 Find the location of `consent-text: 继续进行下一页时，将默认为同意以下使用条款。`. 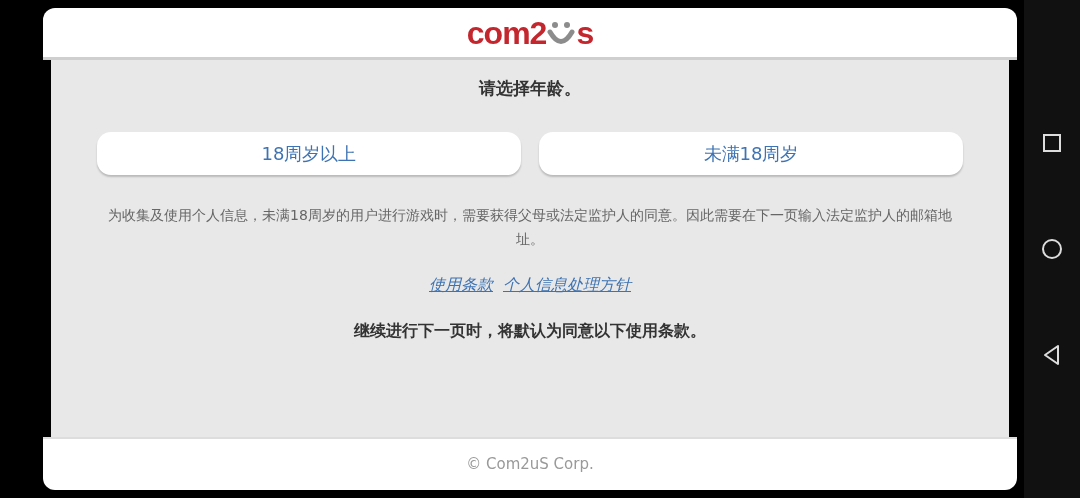

consent-text: 继续进行下一页时，将默认为同意以下使用条款。 is located at coordinates (530, 330).